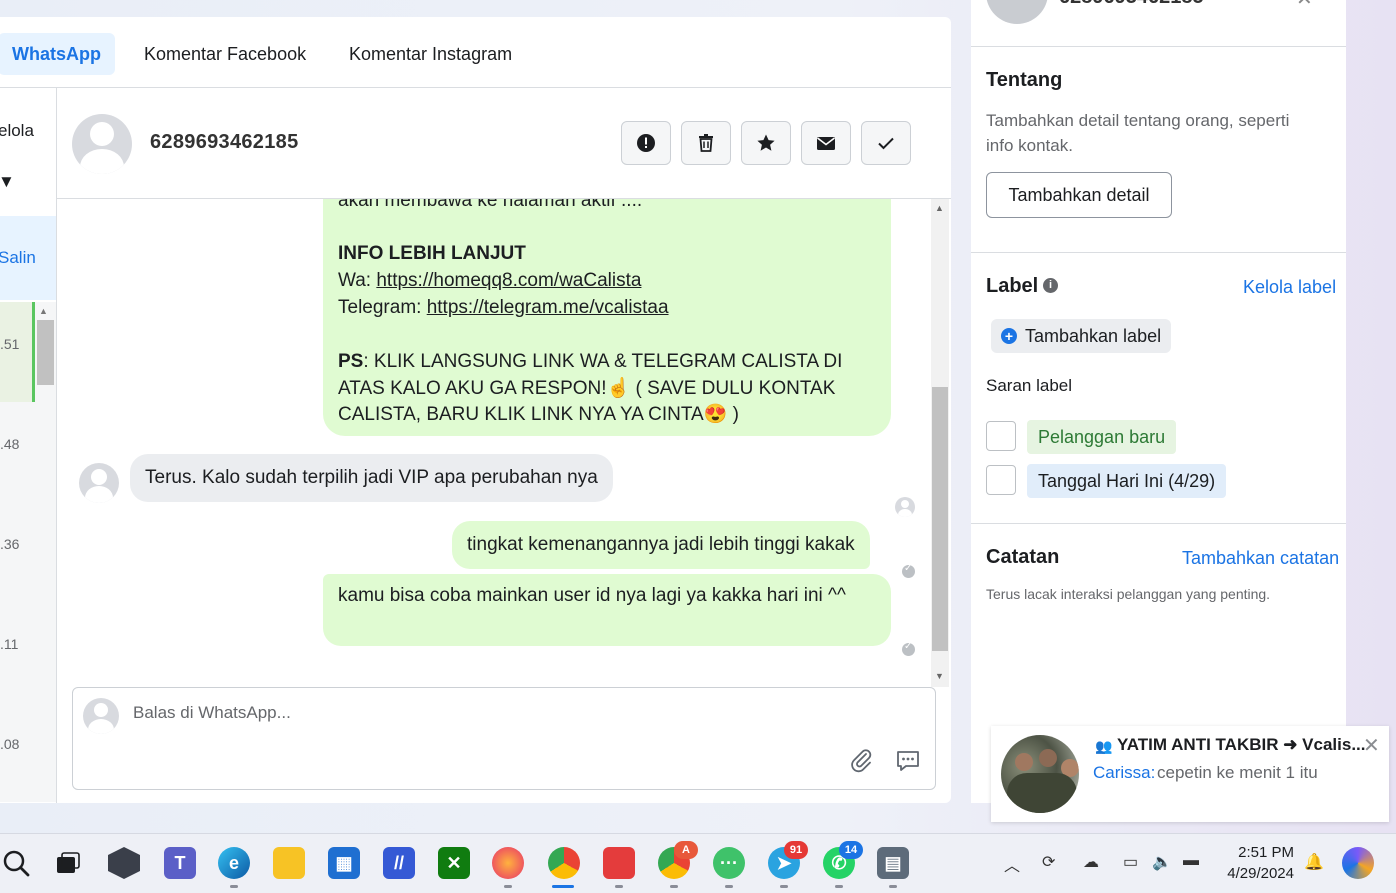 This screenshot has width=1396, height=893. I want to click on volume-icon: 🔈, so click(1162, 862).